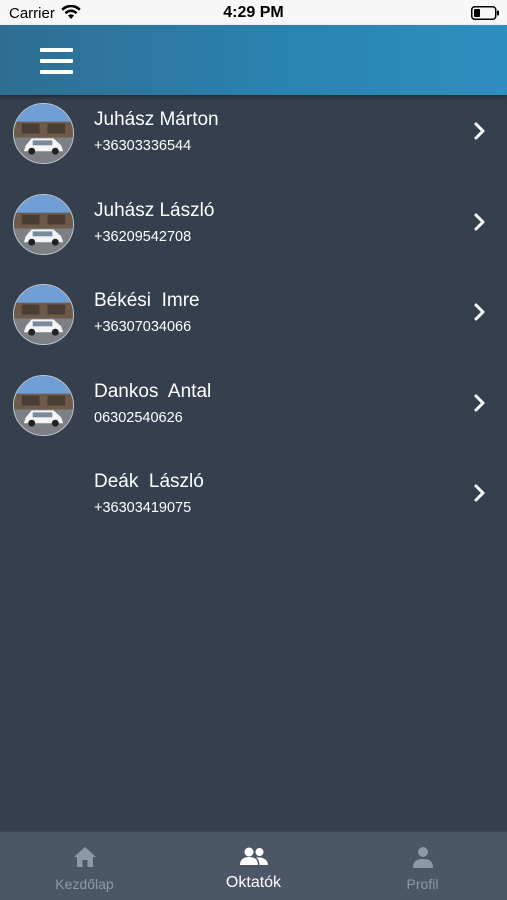 The width and height of the screenshot is (507, 900). I want to click on tab-profile: Profil, so click(422, 866).